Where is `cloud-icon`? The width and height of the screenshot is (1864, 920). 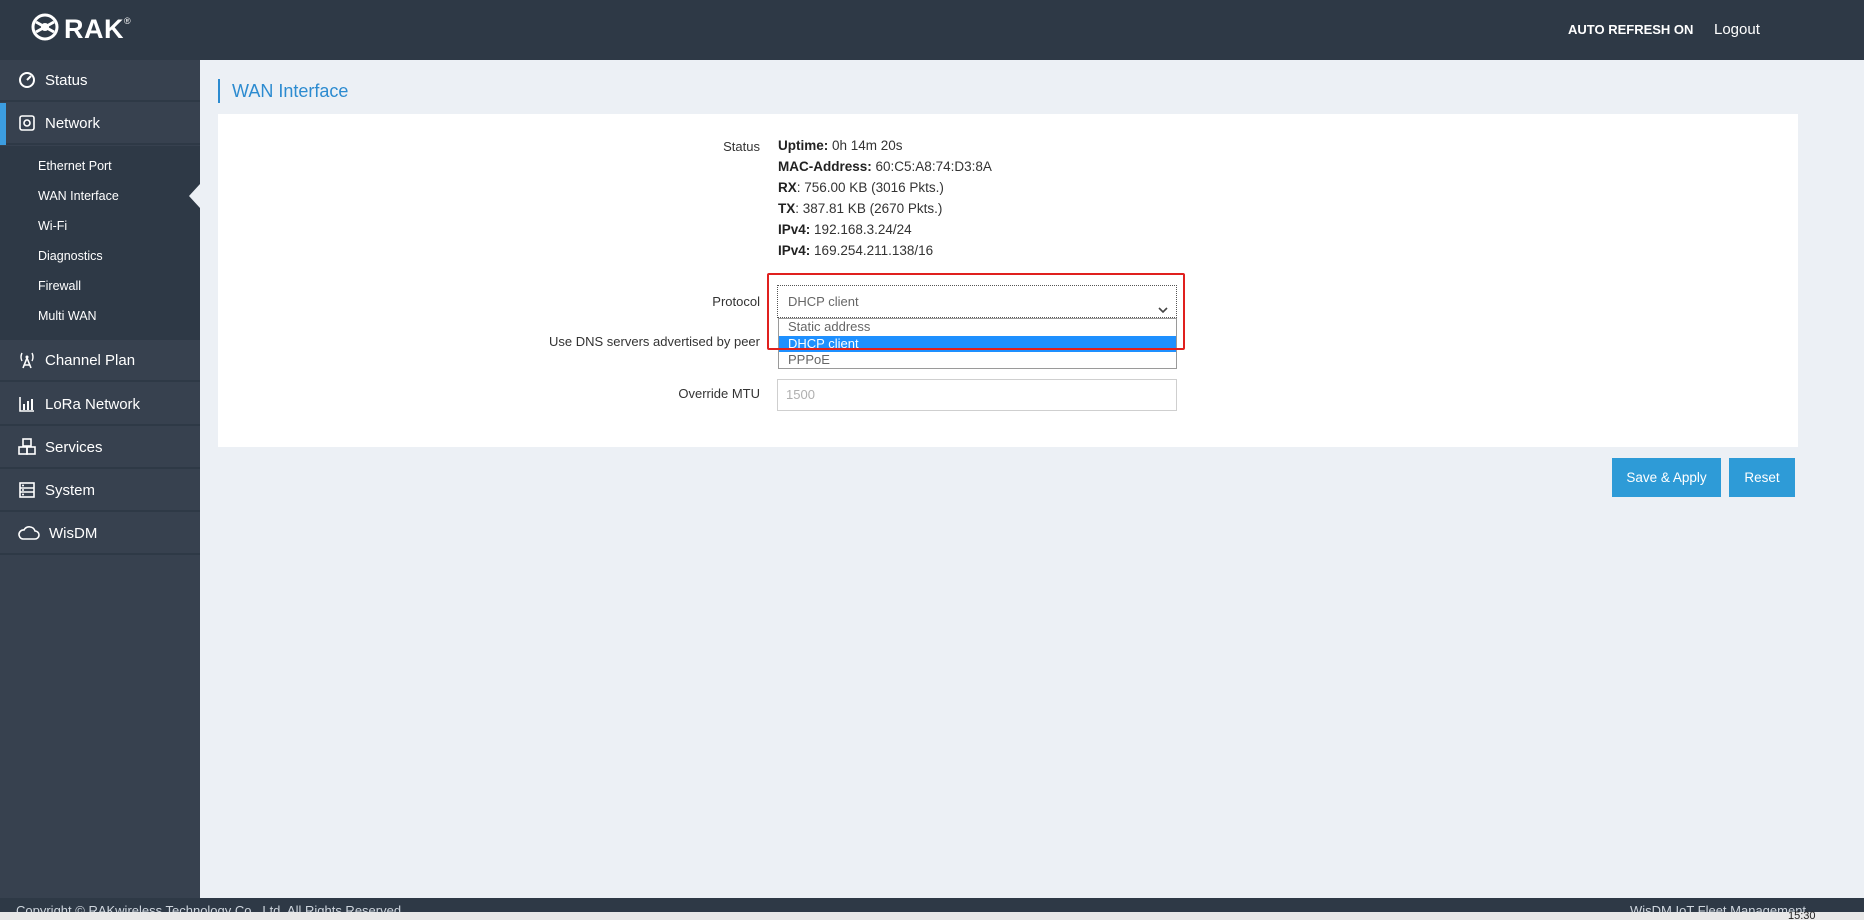
cloud-icon is located at coordinates (29, 533).